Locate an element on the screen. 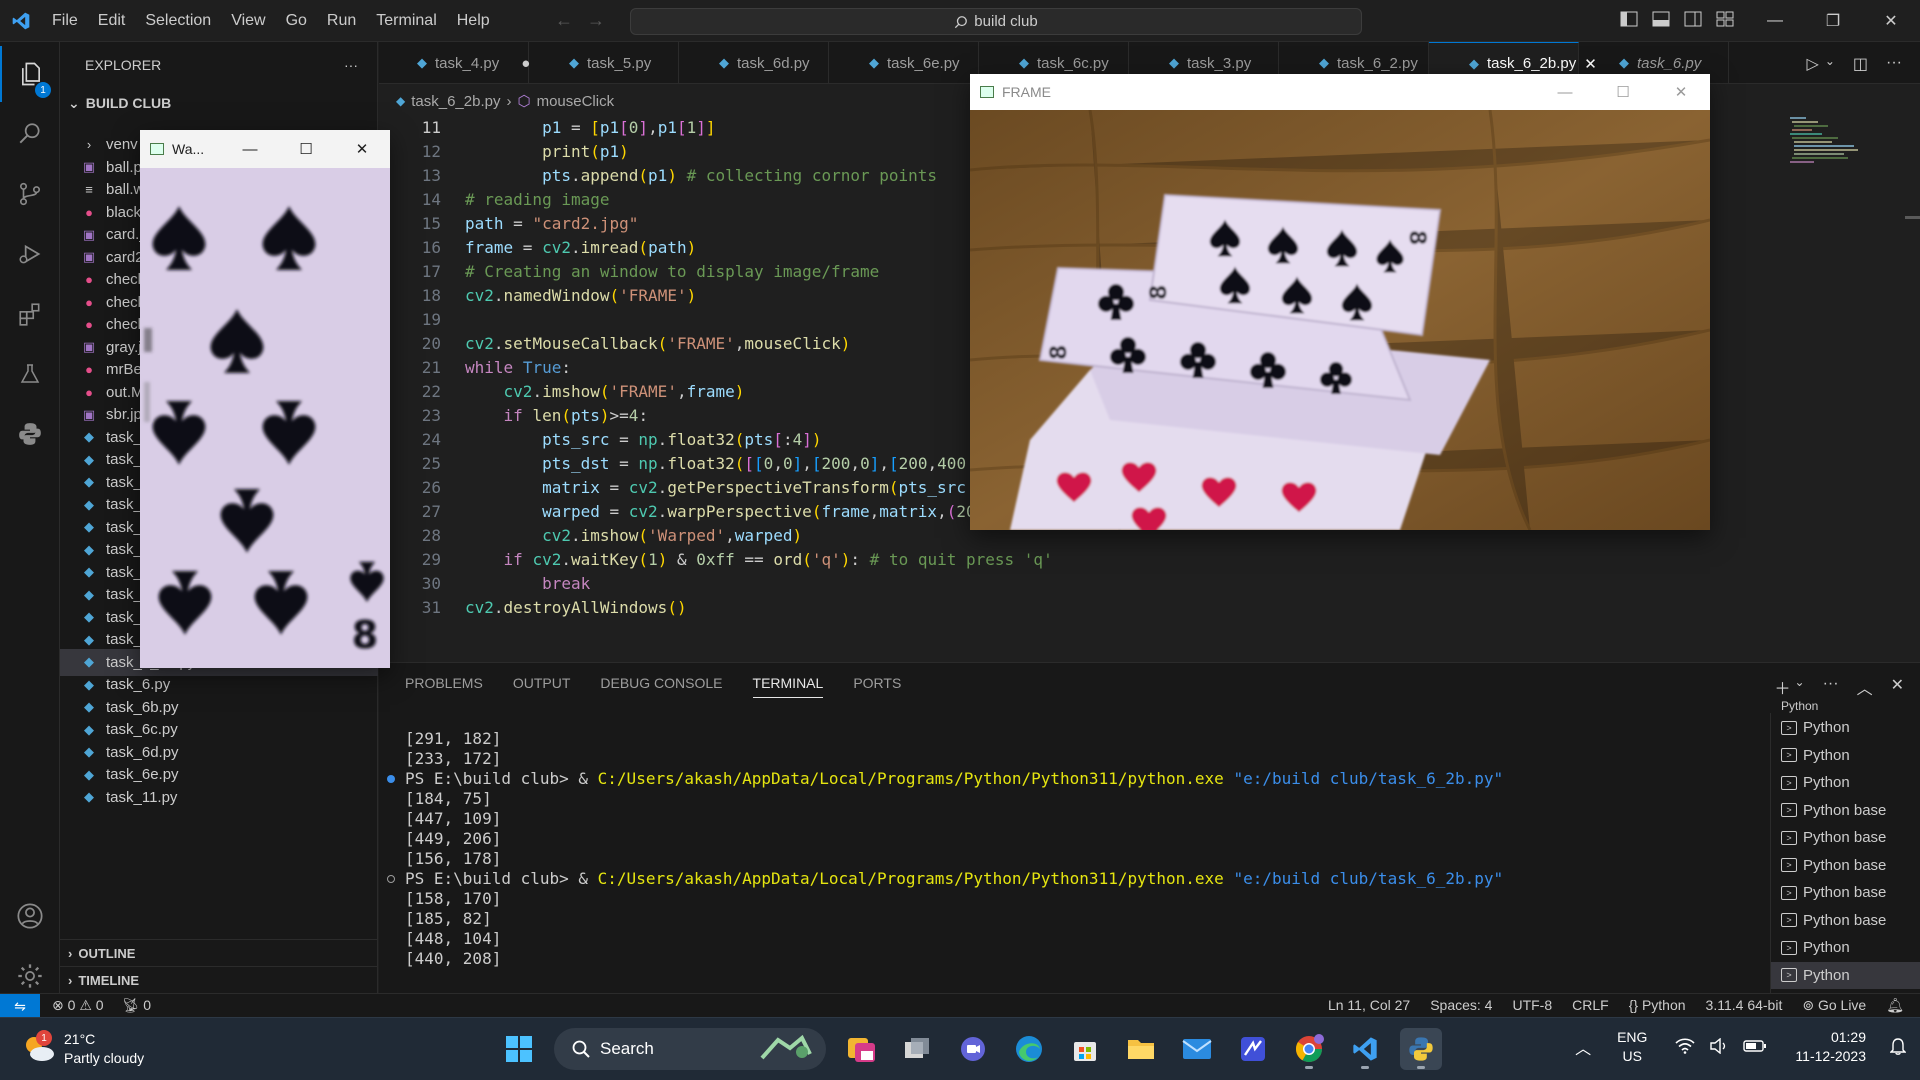  notifications-bell-icon: 🔔︎ is located at coordinates (1895, 1005).